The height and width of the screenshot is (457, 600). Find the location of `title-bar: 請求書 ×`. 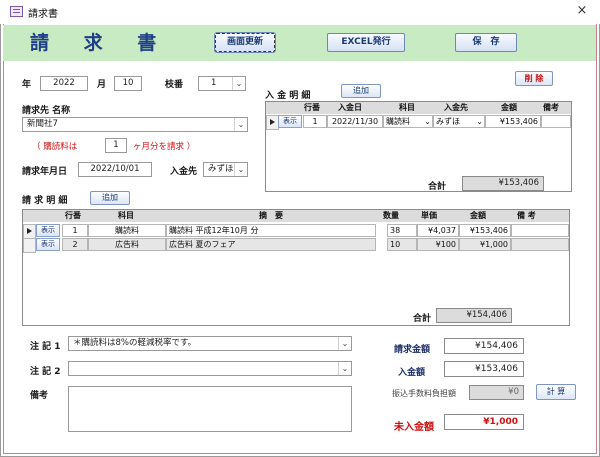

title-bar: 請求書 × is located at coordinates (300, 12).